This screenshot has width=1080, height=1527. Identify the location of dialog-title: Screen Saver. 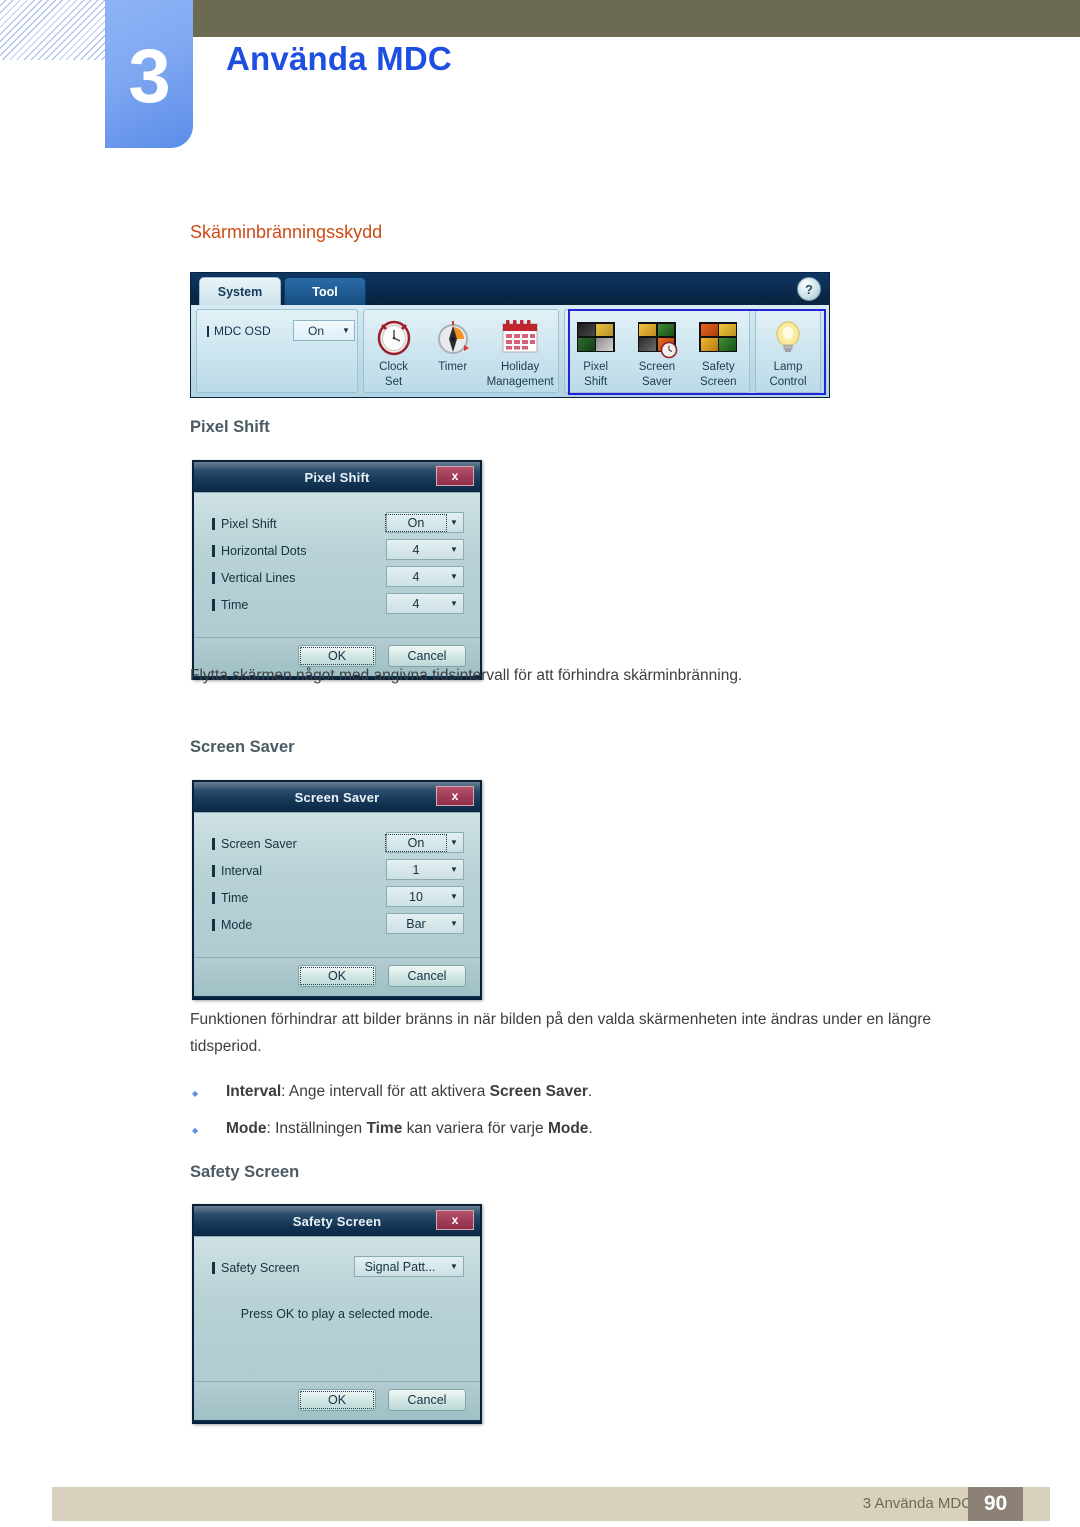
(337, 797).